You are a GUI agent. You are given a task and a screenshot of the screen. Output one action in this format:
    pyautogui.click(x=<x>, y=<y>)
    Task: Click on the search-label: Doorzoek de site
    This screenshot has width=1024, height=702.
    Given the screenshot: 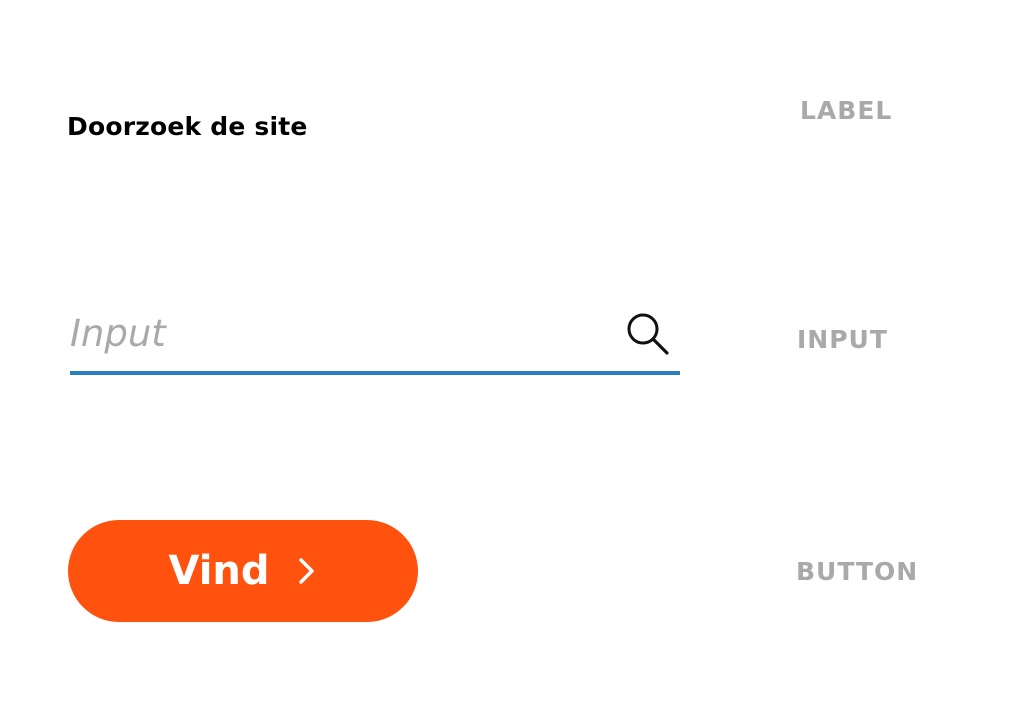 What is the action you would take?
    pyautogui.click(x=187, y=126)
    